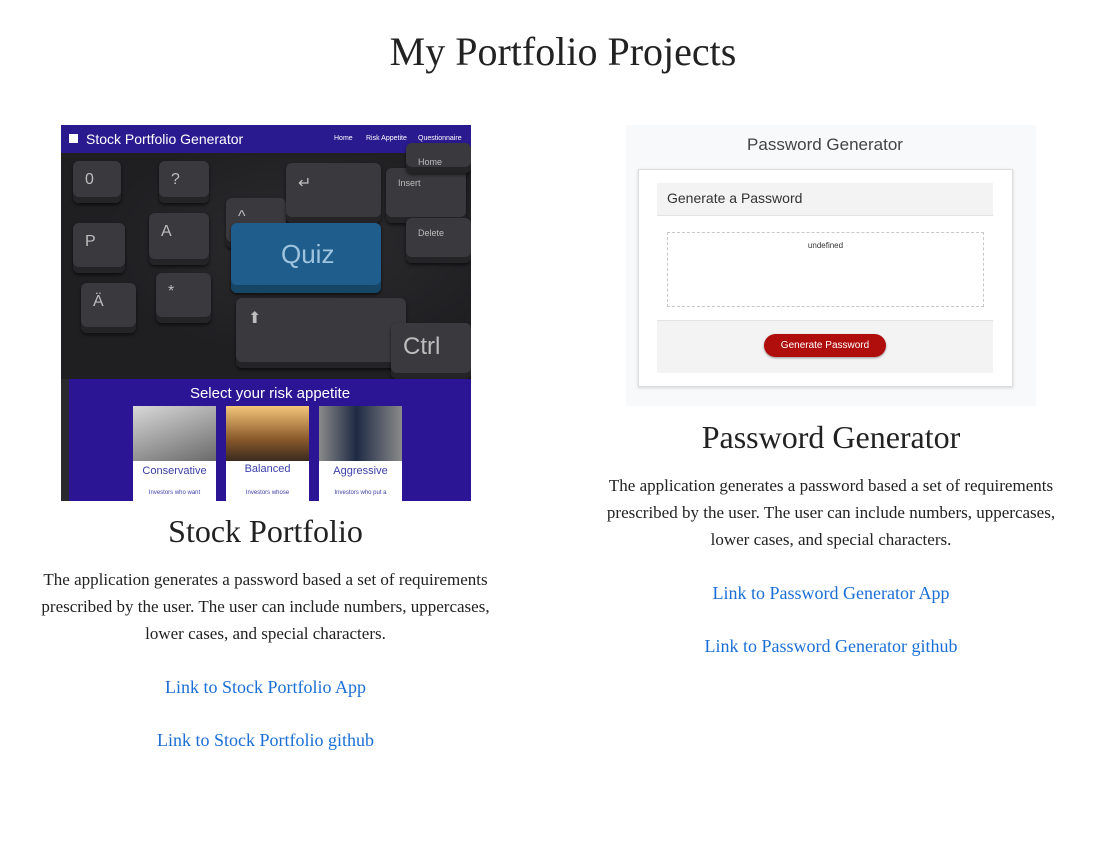  I want to click on key: Ä, so click(108, 308).